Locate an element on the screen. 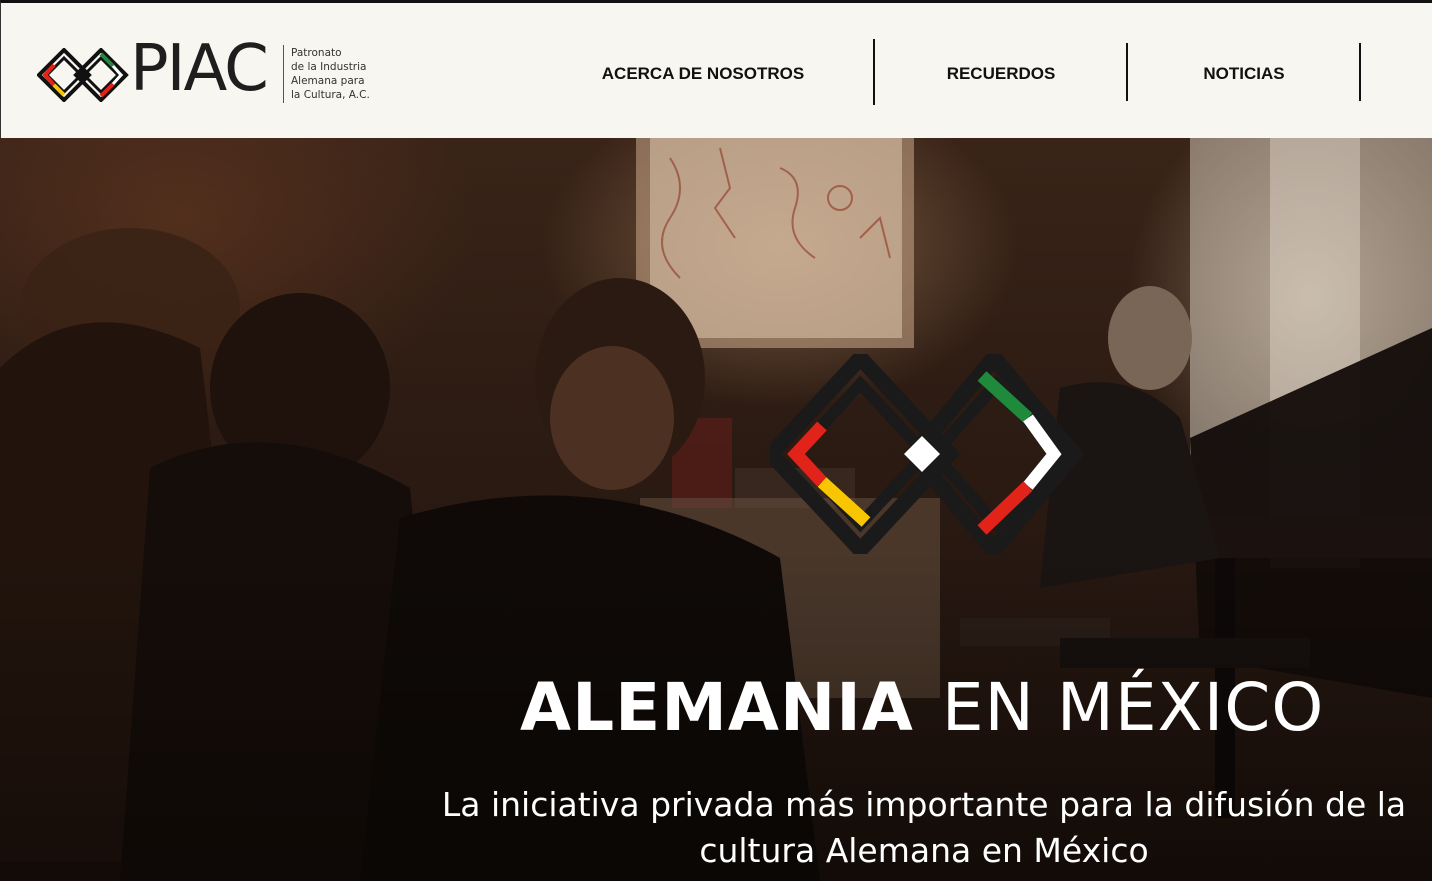  logo-tagline-line: la Cultura, A.C. is located at coordinates (330, 95).